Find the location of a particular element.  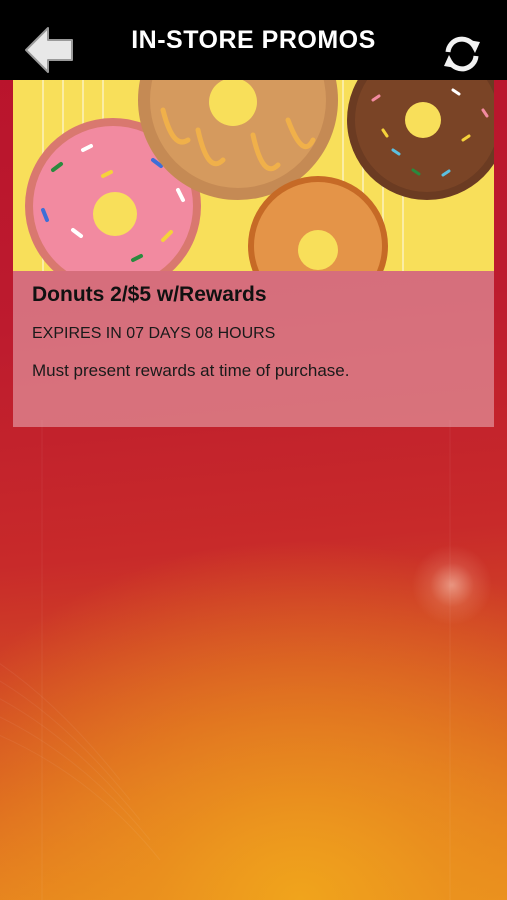

page-title: IN-STORE PROMOS is located at coordinates (253, 39).